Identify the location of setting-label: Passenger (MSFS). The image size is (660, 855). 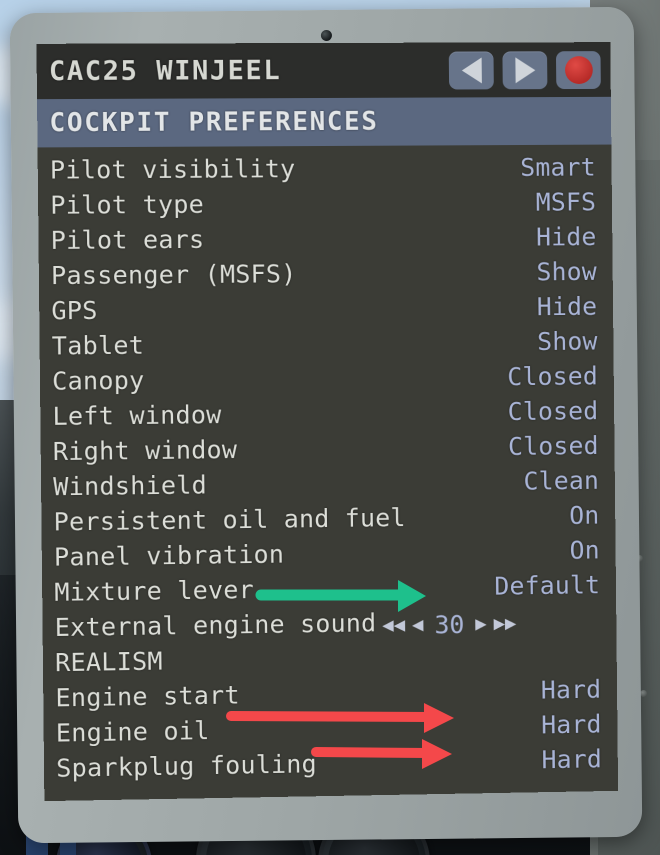
(173, 275).